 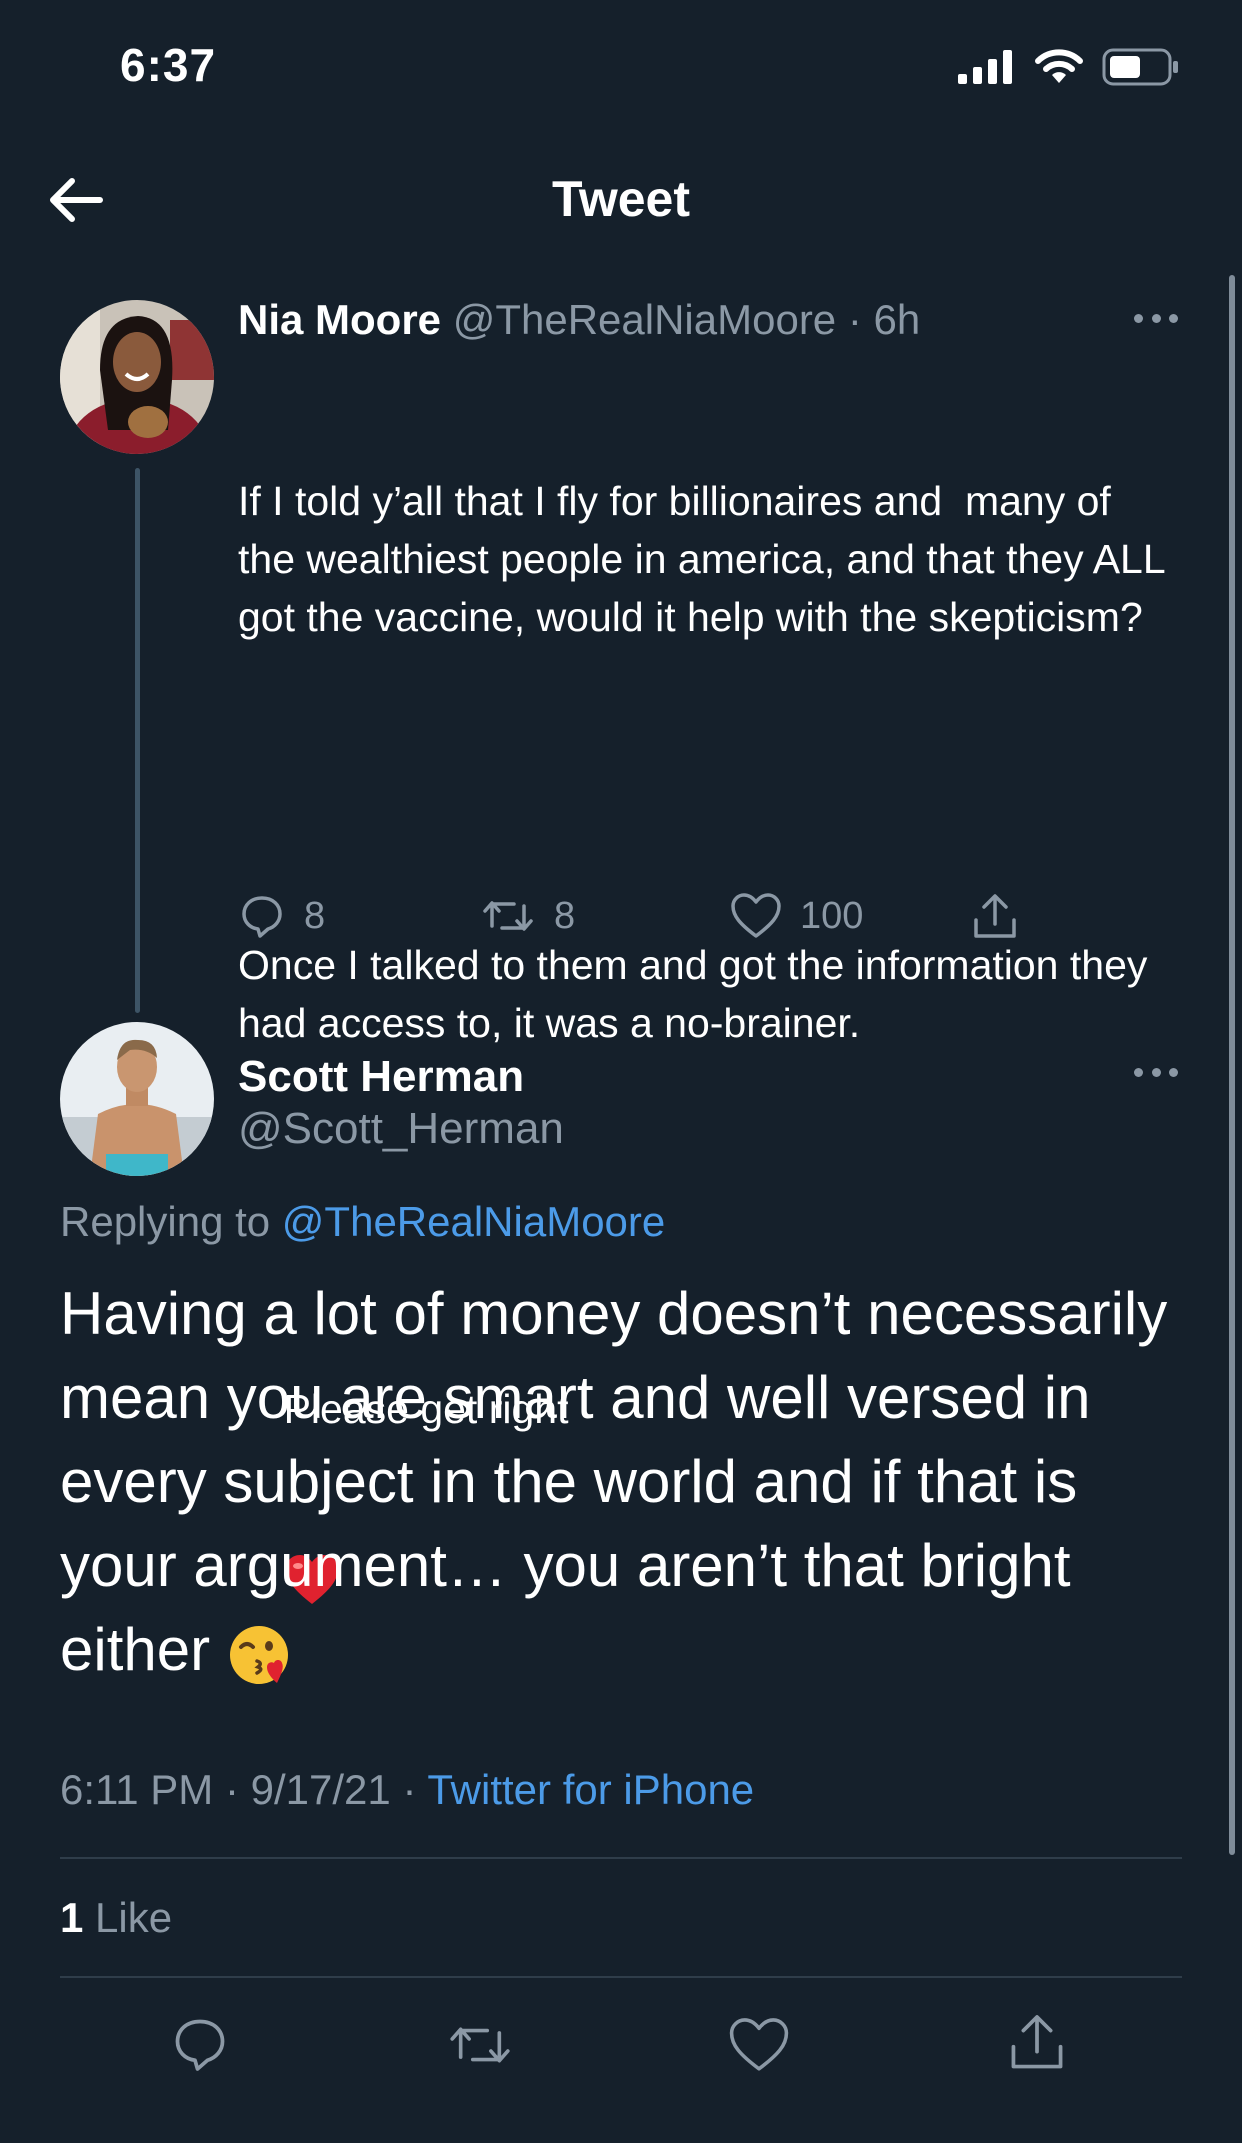 I want to click on likes-summary: 1 Like, so click(x=116, y=1918).